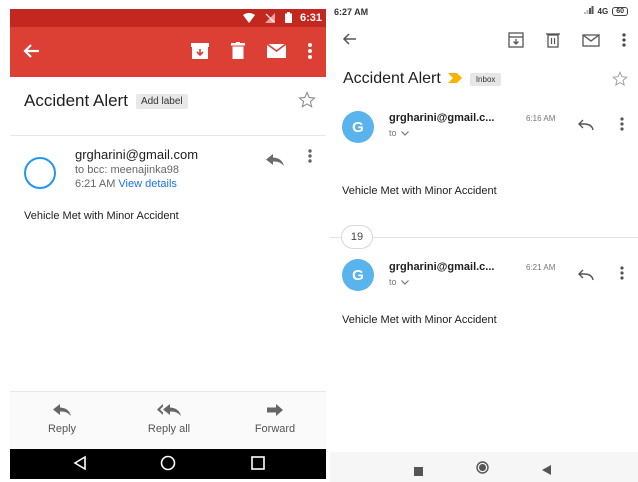  I want to click on sender-email: grgharini@gmail.com, so click(136, 154).